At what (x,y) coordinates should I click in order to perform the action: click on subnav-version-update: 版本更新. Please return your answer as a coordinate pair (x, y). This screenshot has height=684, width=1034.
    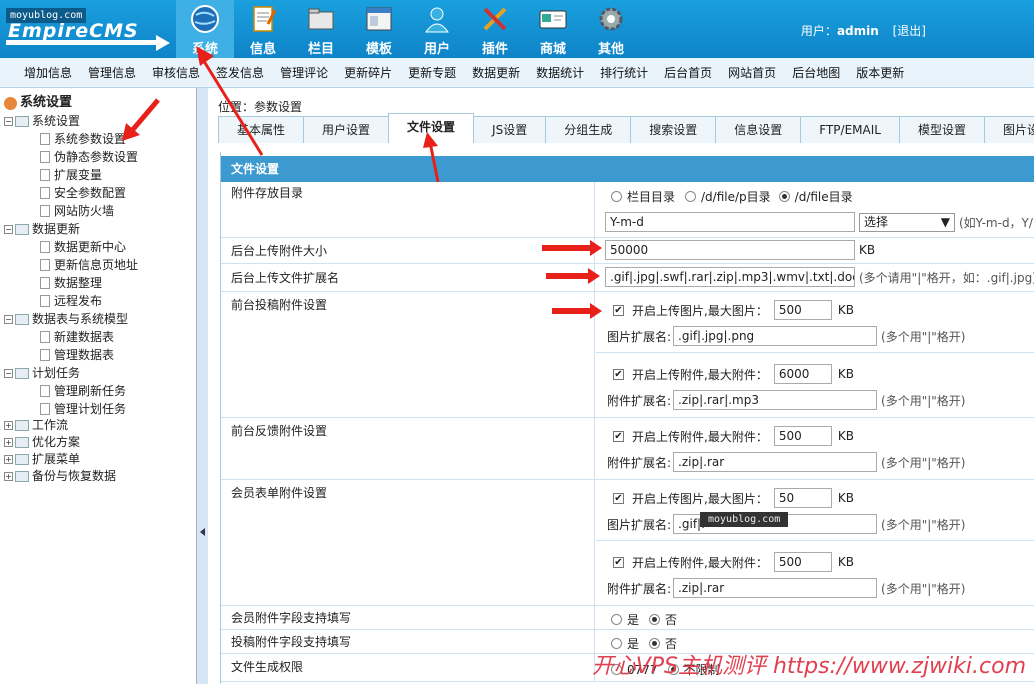
    Looking at the image, I should click on (880, 72).